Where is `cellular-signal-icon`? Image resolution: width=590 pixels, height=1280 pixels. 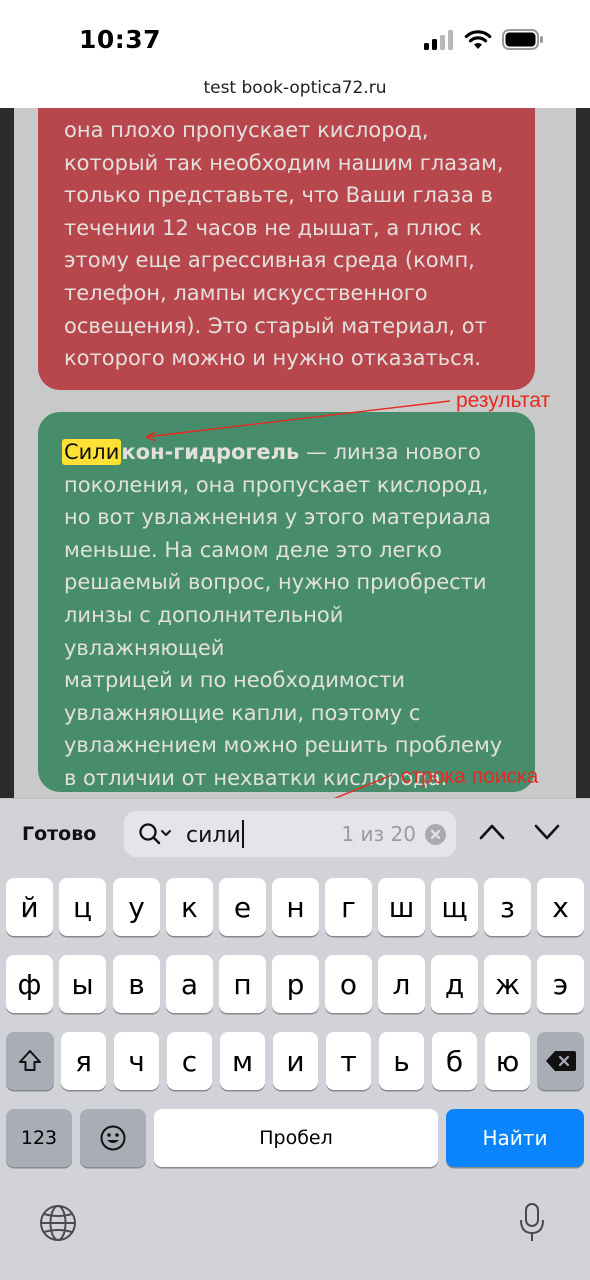 cellular-signal-icon is located at coordinates (438, 39).